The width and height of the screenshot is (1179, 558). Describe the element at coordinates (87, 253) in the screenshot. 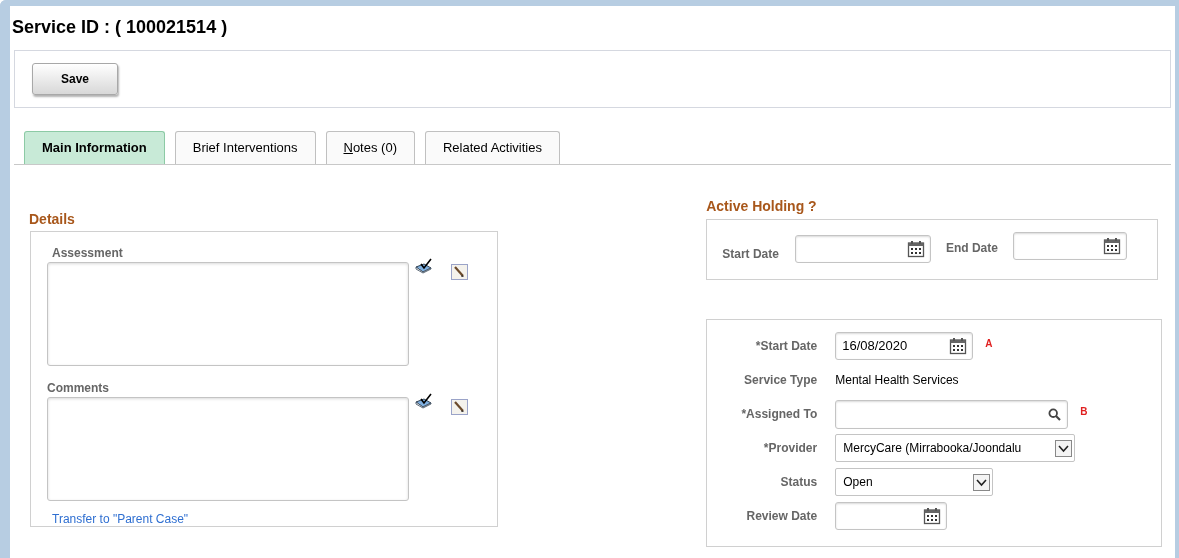

I see `field-label: Assessment` at that location.